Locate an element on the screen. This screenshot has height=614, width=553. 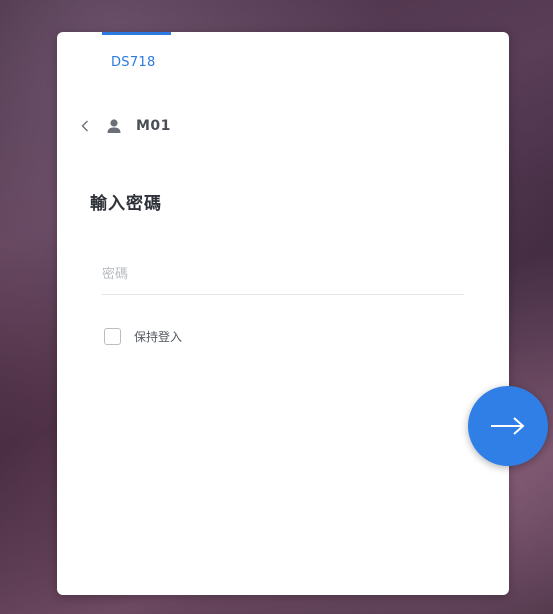
remember-me-checkbox is located at coordinates (112, 336).